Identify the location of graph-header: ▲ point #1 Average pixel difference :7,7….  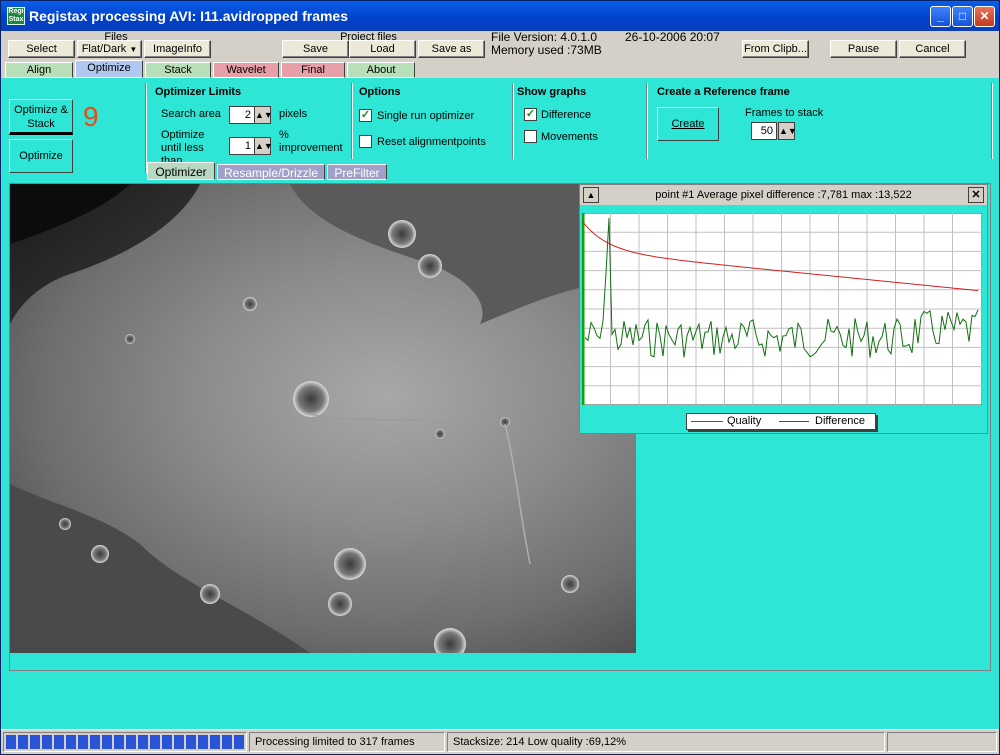
(783, 195).